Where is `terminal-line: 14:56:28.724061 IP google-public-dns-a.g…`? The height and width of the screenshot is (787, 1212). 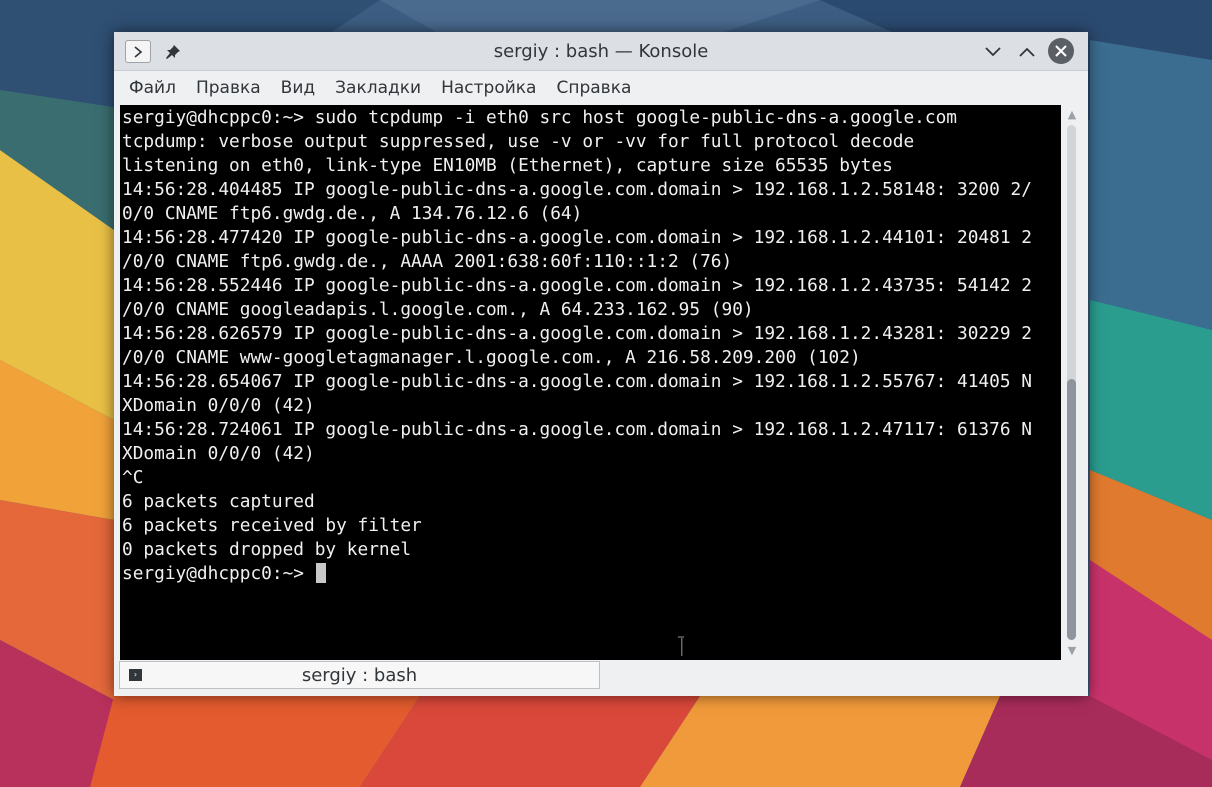
terminal-line: 14:56:28.724061 IP google-public-dns-a.g… is located at coordinates (577, 429).